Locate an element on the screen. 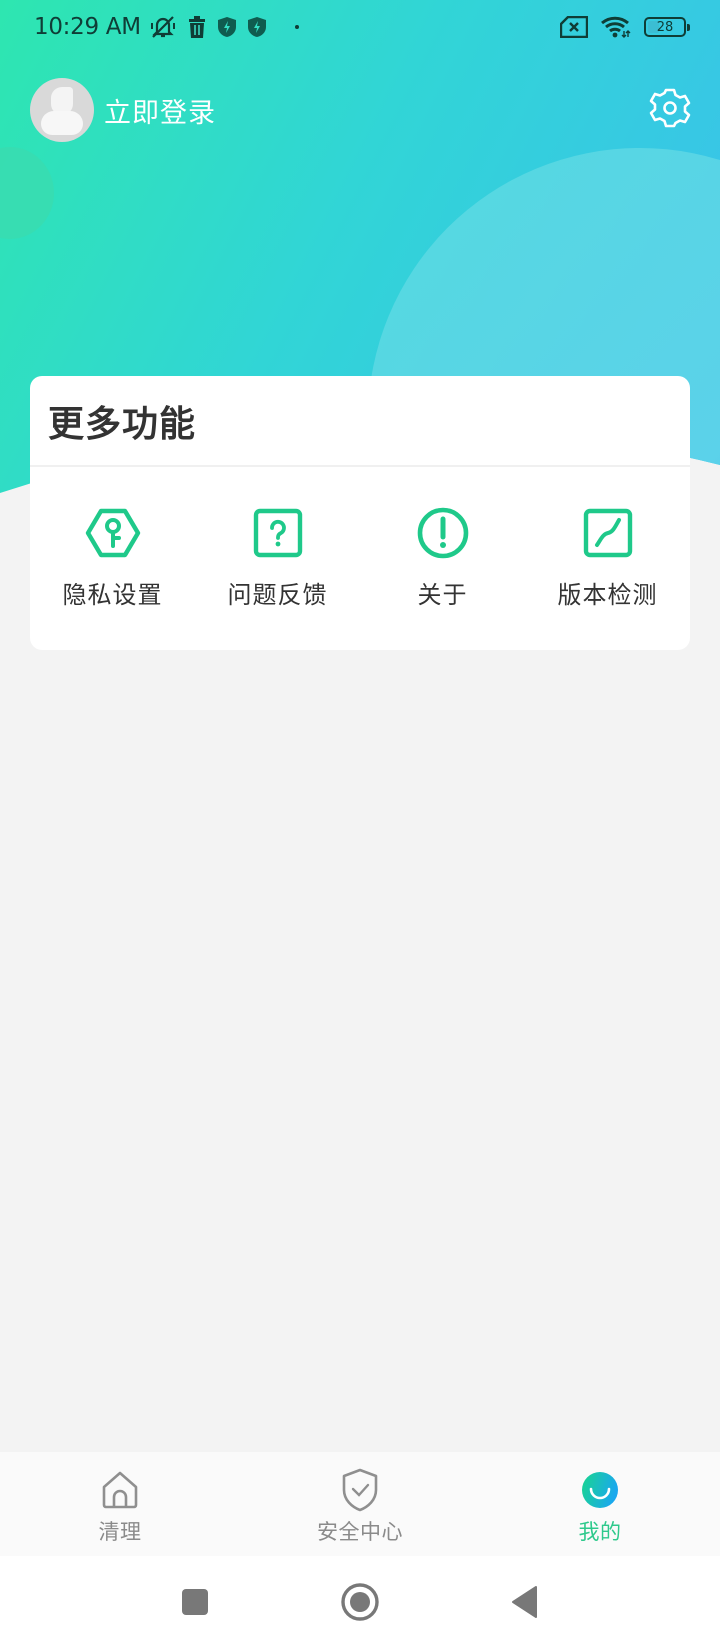 This screenshot has width=720, height=1650. trash-icon is located at coordinates (197, 27).